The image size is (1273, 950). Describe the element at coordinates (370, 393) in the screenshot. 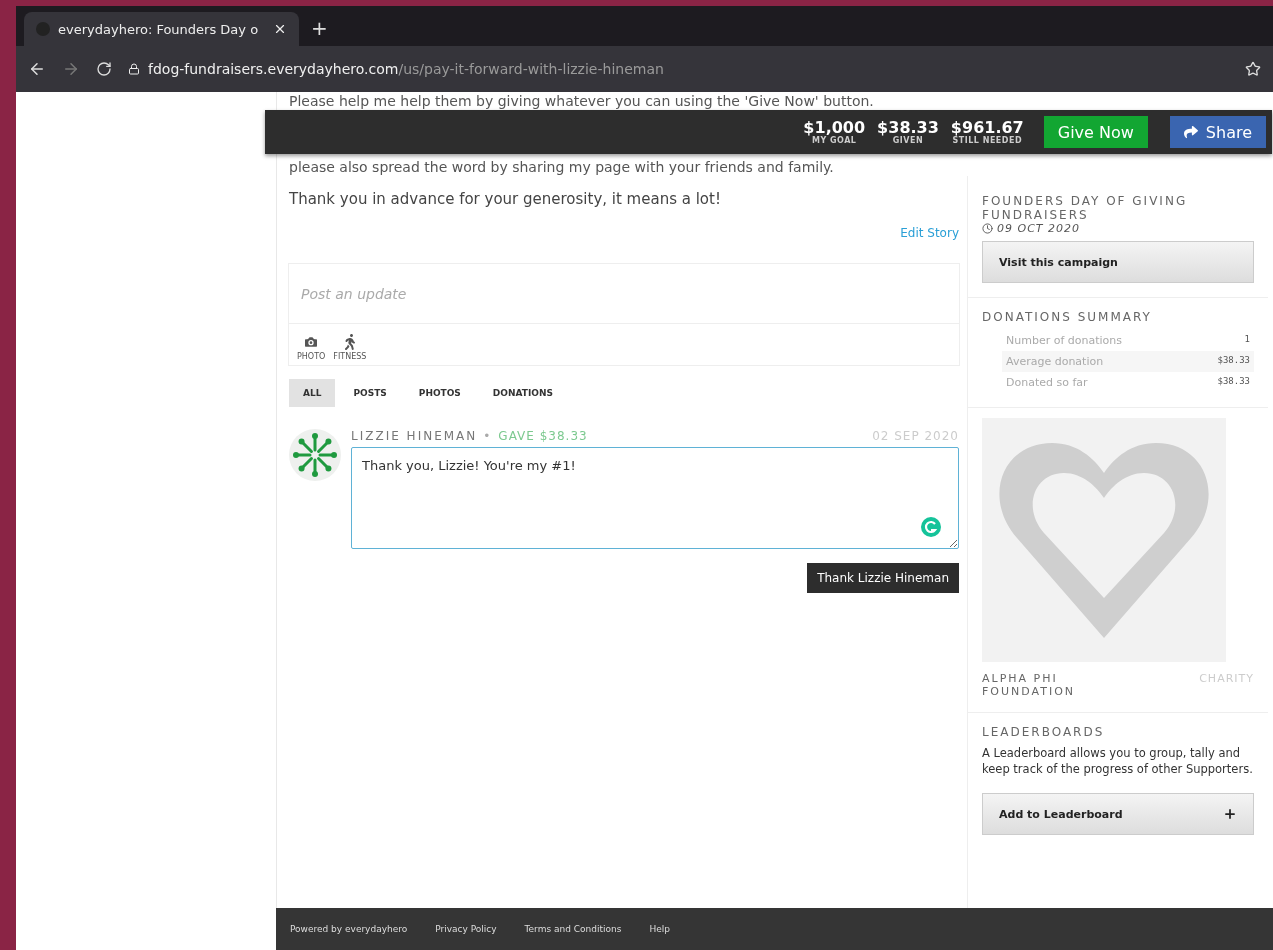

I see `feed-tab: POSTS` at that location.